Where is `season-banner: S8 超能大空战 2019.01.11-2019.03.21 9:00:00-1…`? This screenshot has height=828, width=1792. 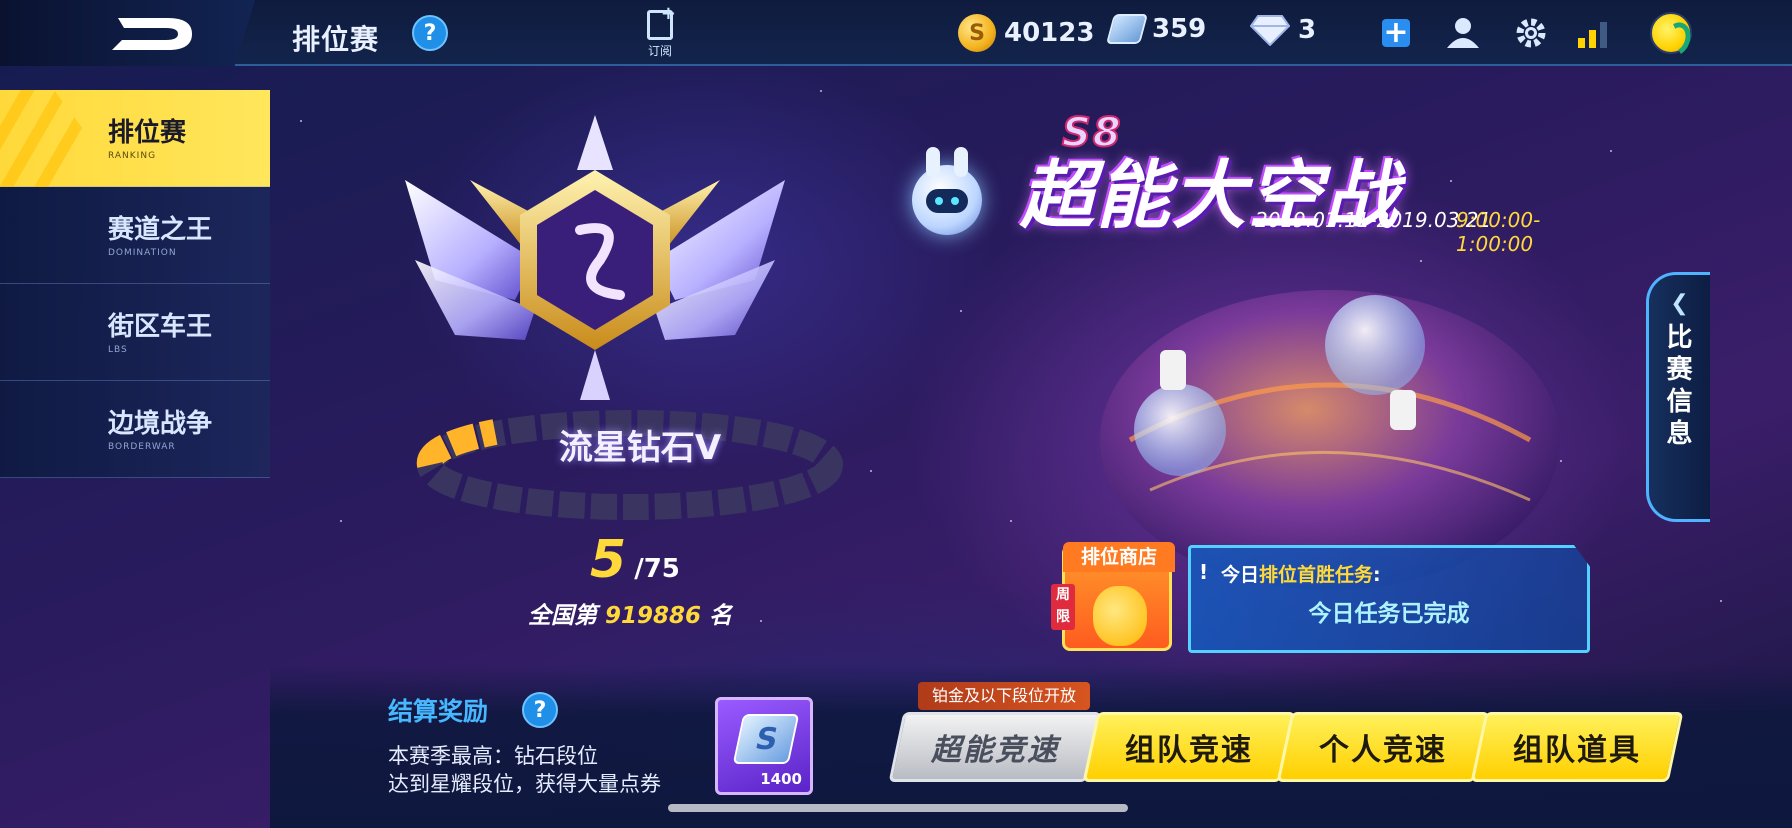 season-banner: S8 超能大空战 2019.01.11-2019.03.21 9:00:00-1… is located at coordinates (1305, 178).